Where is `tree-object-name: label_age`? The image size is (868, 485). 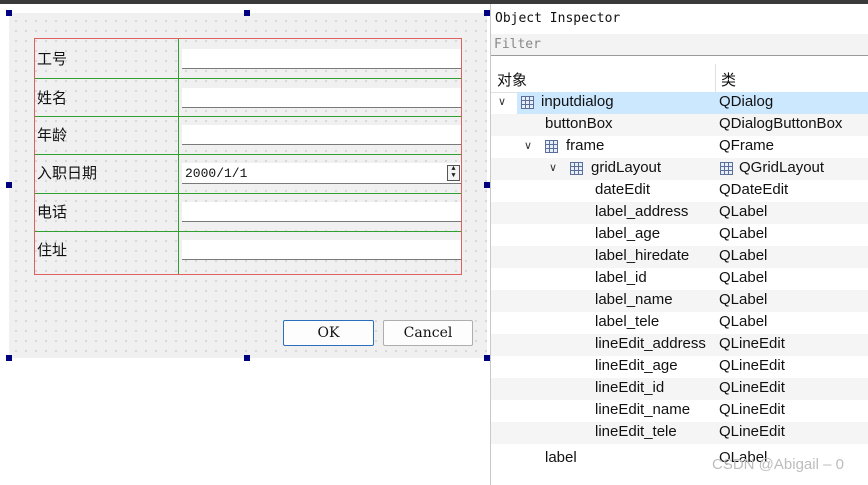 tree-object-name: label_age is located at coordinates (628, 233).